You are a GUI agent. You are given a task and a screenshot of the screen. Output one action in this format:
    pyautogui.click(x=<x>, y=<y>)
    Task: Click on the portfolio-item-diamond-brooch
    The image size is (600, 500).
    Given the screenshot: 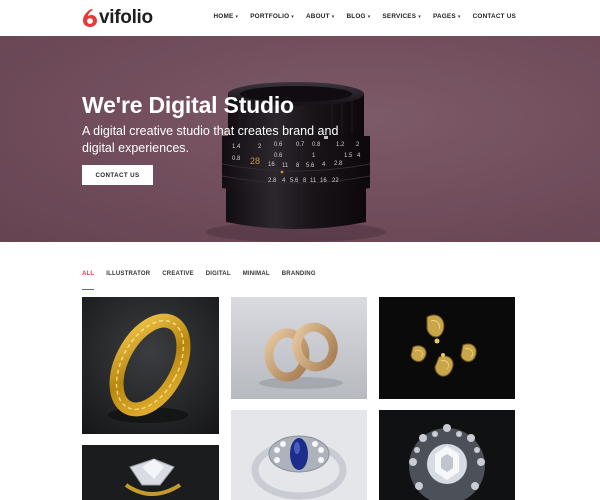 What is the action you would take?
    pyautogui.click(x=447, y=455)
    